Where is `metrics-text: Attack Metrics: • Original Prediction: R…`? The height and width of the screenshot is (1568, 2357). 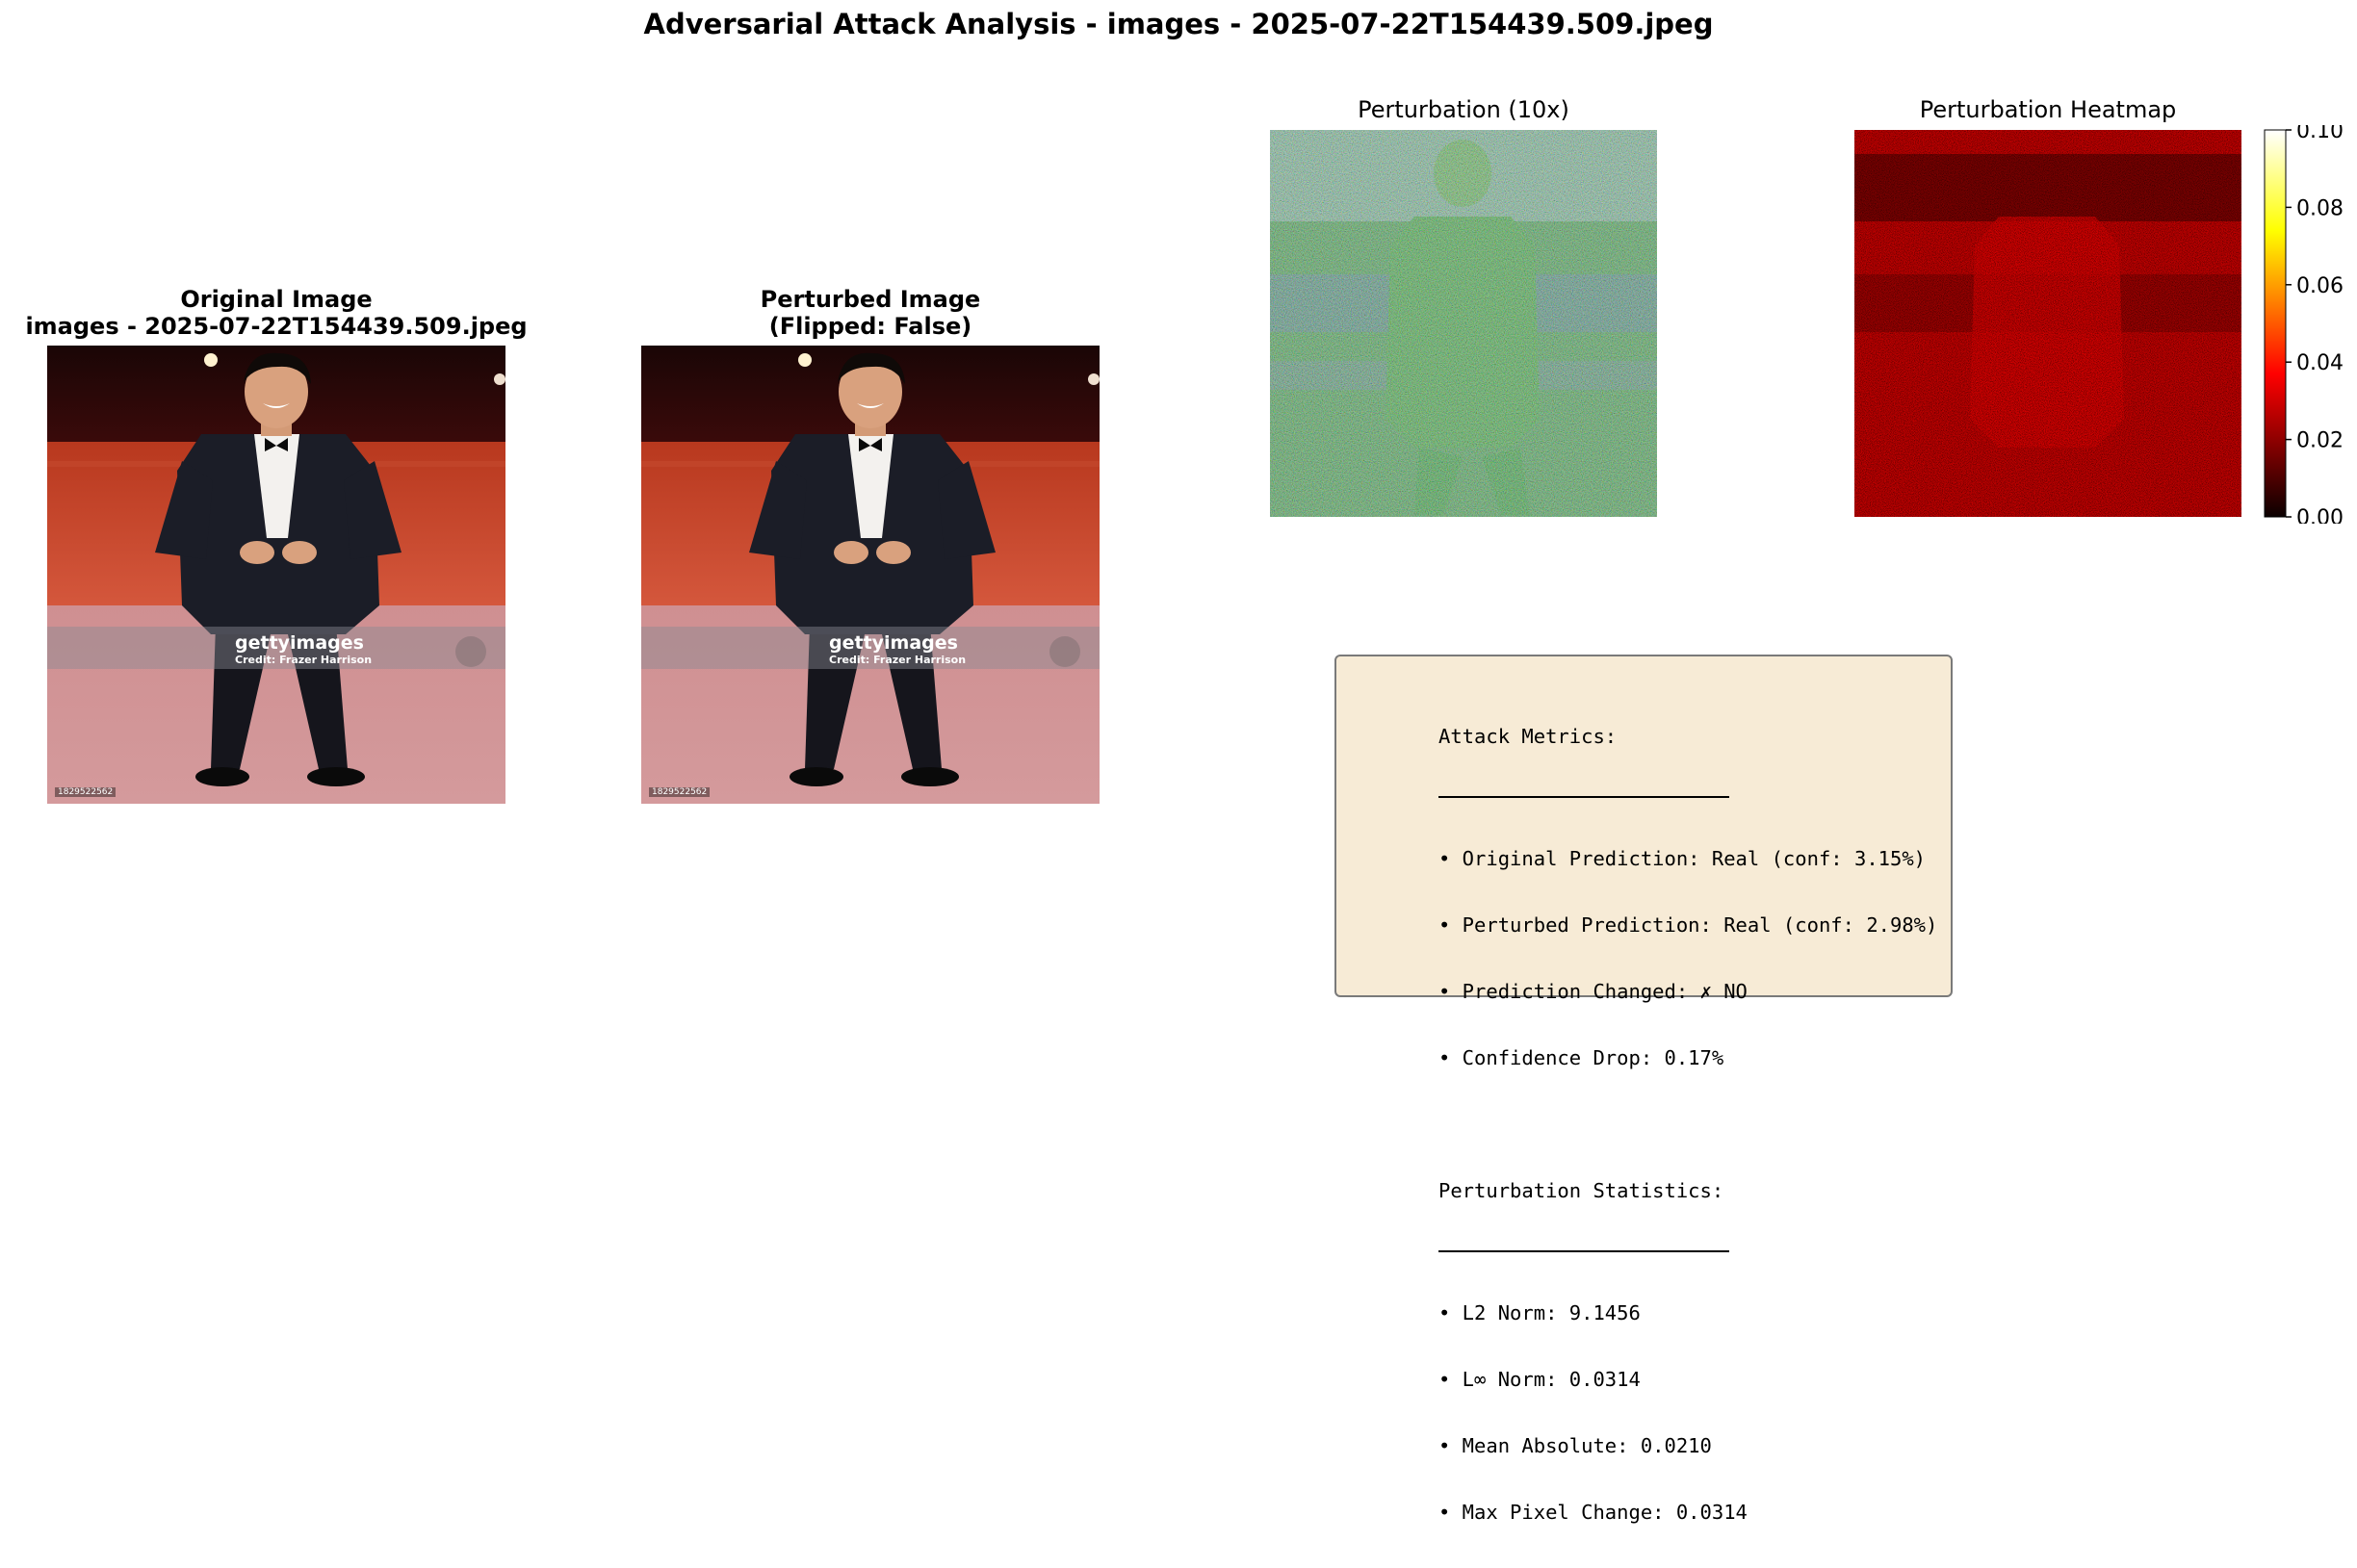
metrics-text: Attack Metrics: • Original Prediction: R… is located at coordinates (1688, 1124).